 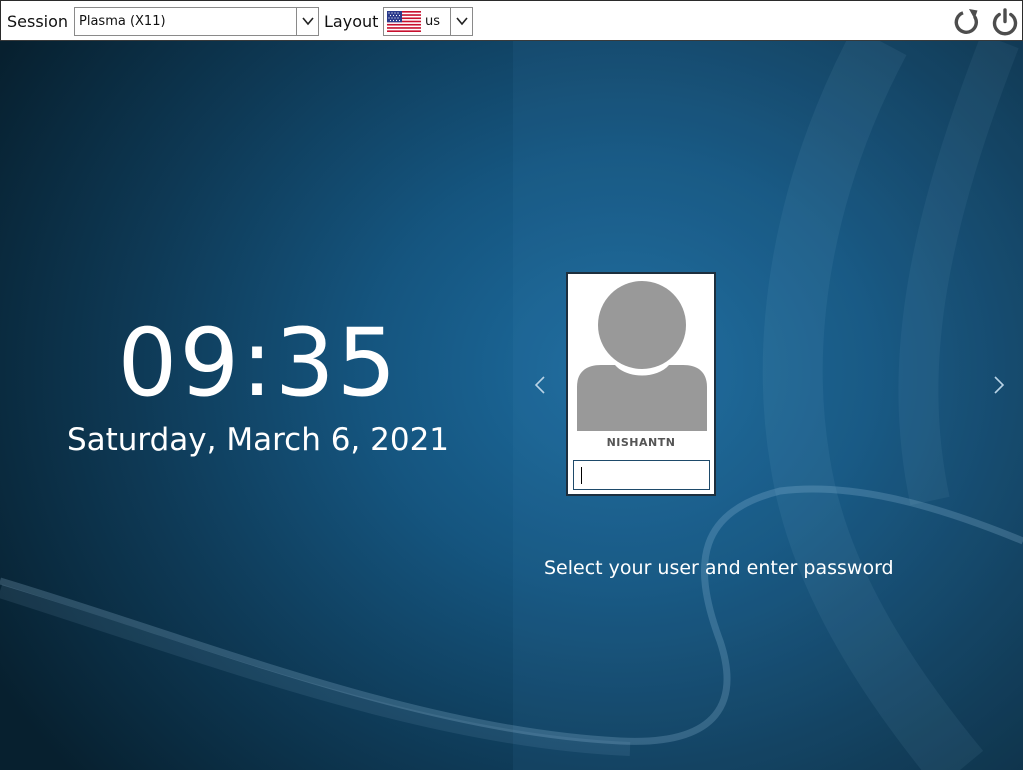 I want to click on next-user-button, so click(x=999, y=385).